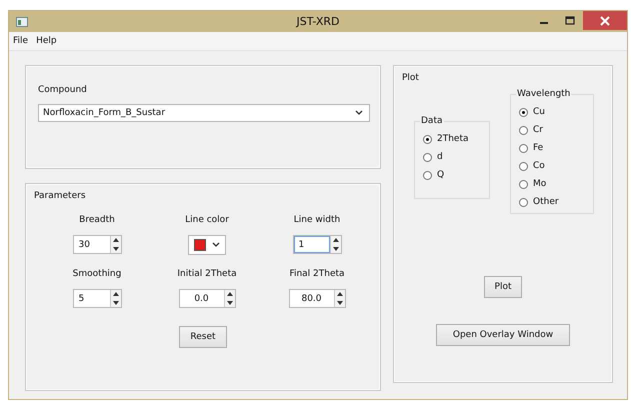  Describe the element at coordinates (335, 248) in the screenshot. I see `down-arrow-icon` at that location.